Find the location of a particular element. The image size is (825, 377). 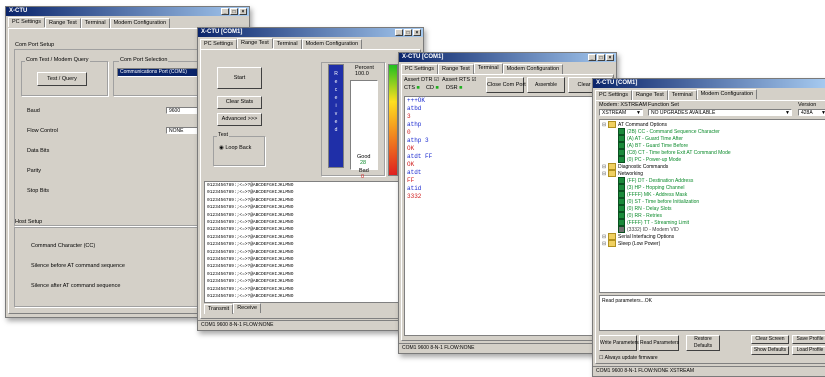

save-profile-button: Save Profile is located at coordinates (808, 339).